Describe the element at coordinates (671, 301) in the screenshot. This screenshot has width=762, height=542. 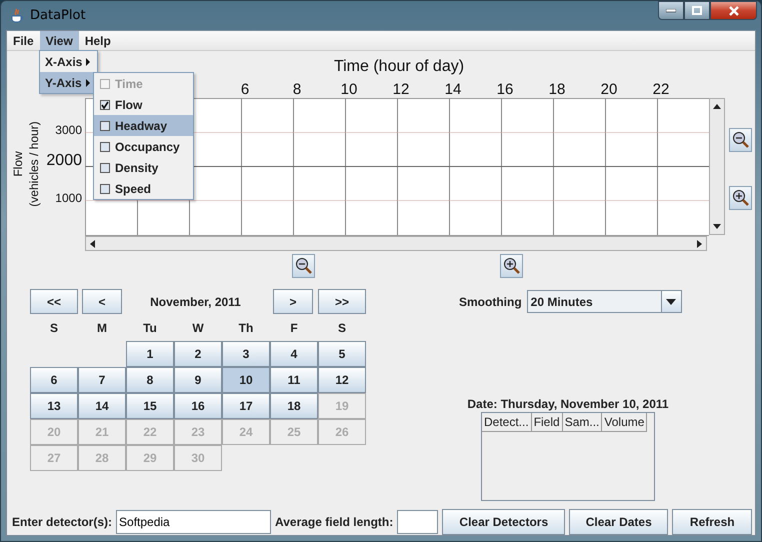
I see `dropdown-arrow-icon` at that location.